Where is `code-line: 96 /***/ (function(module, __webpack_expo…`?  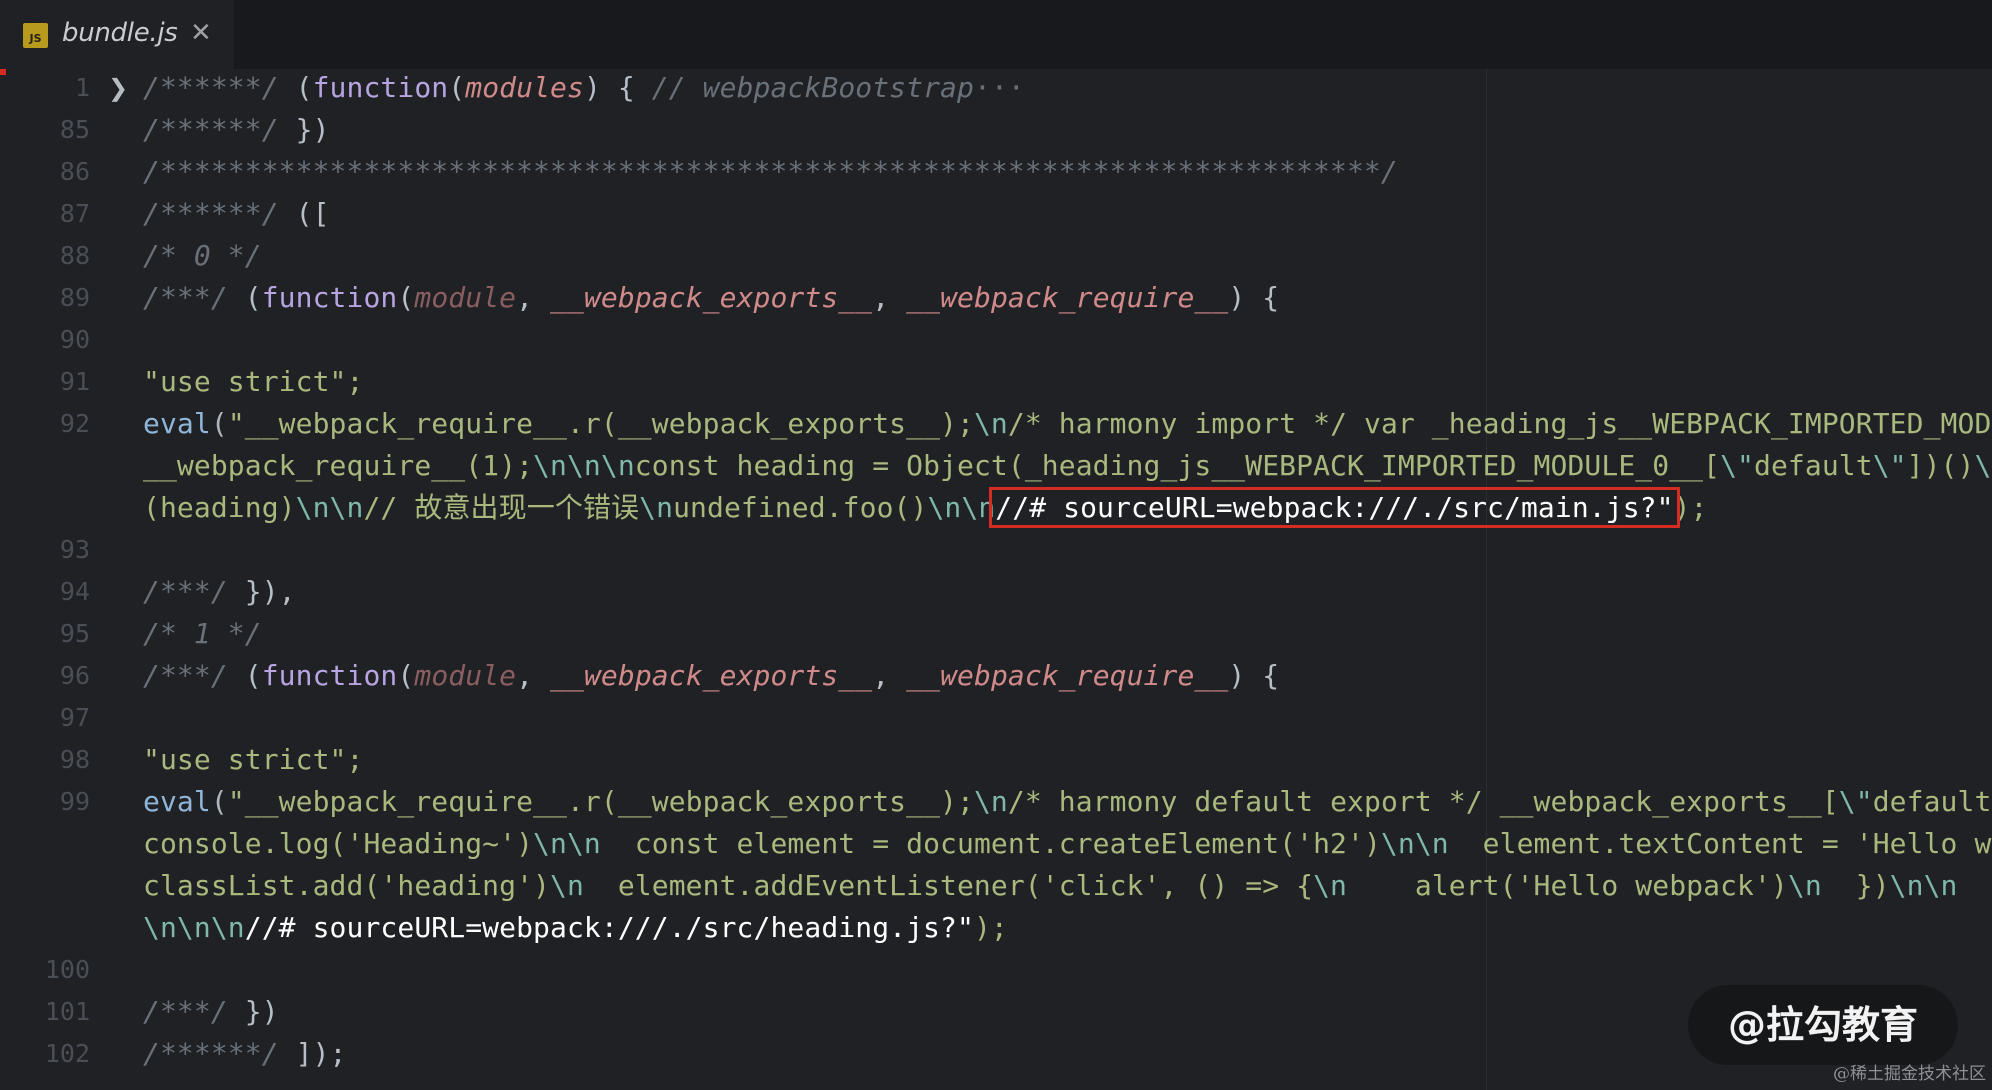 code-line: 96 /***/ (function(module, __webpack_expo… is located at coordinates (996, 676).